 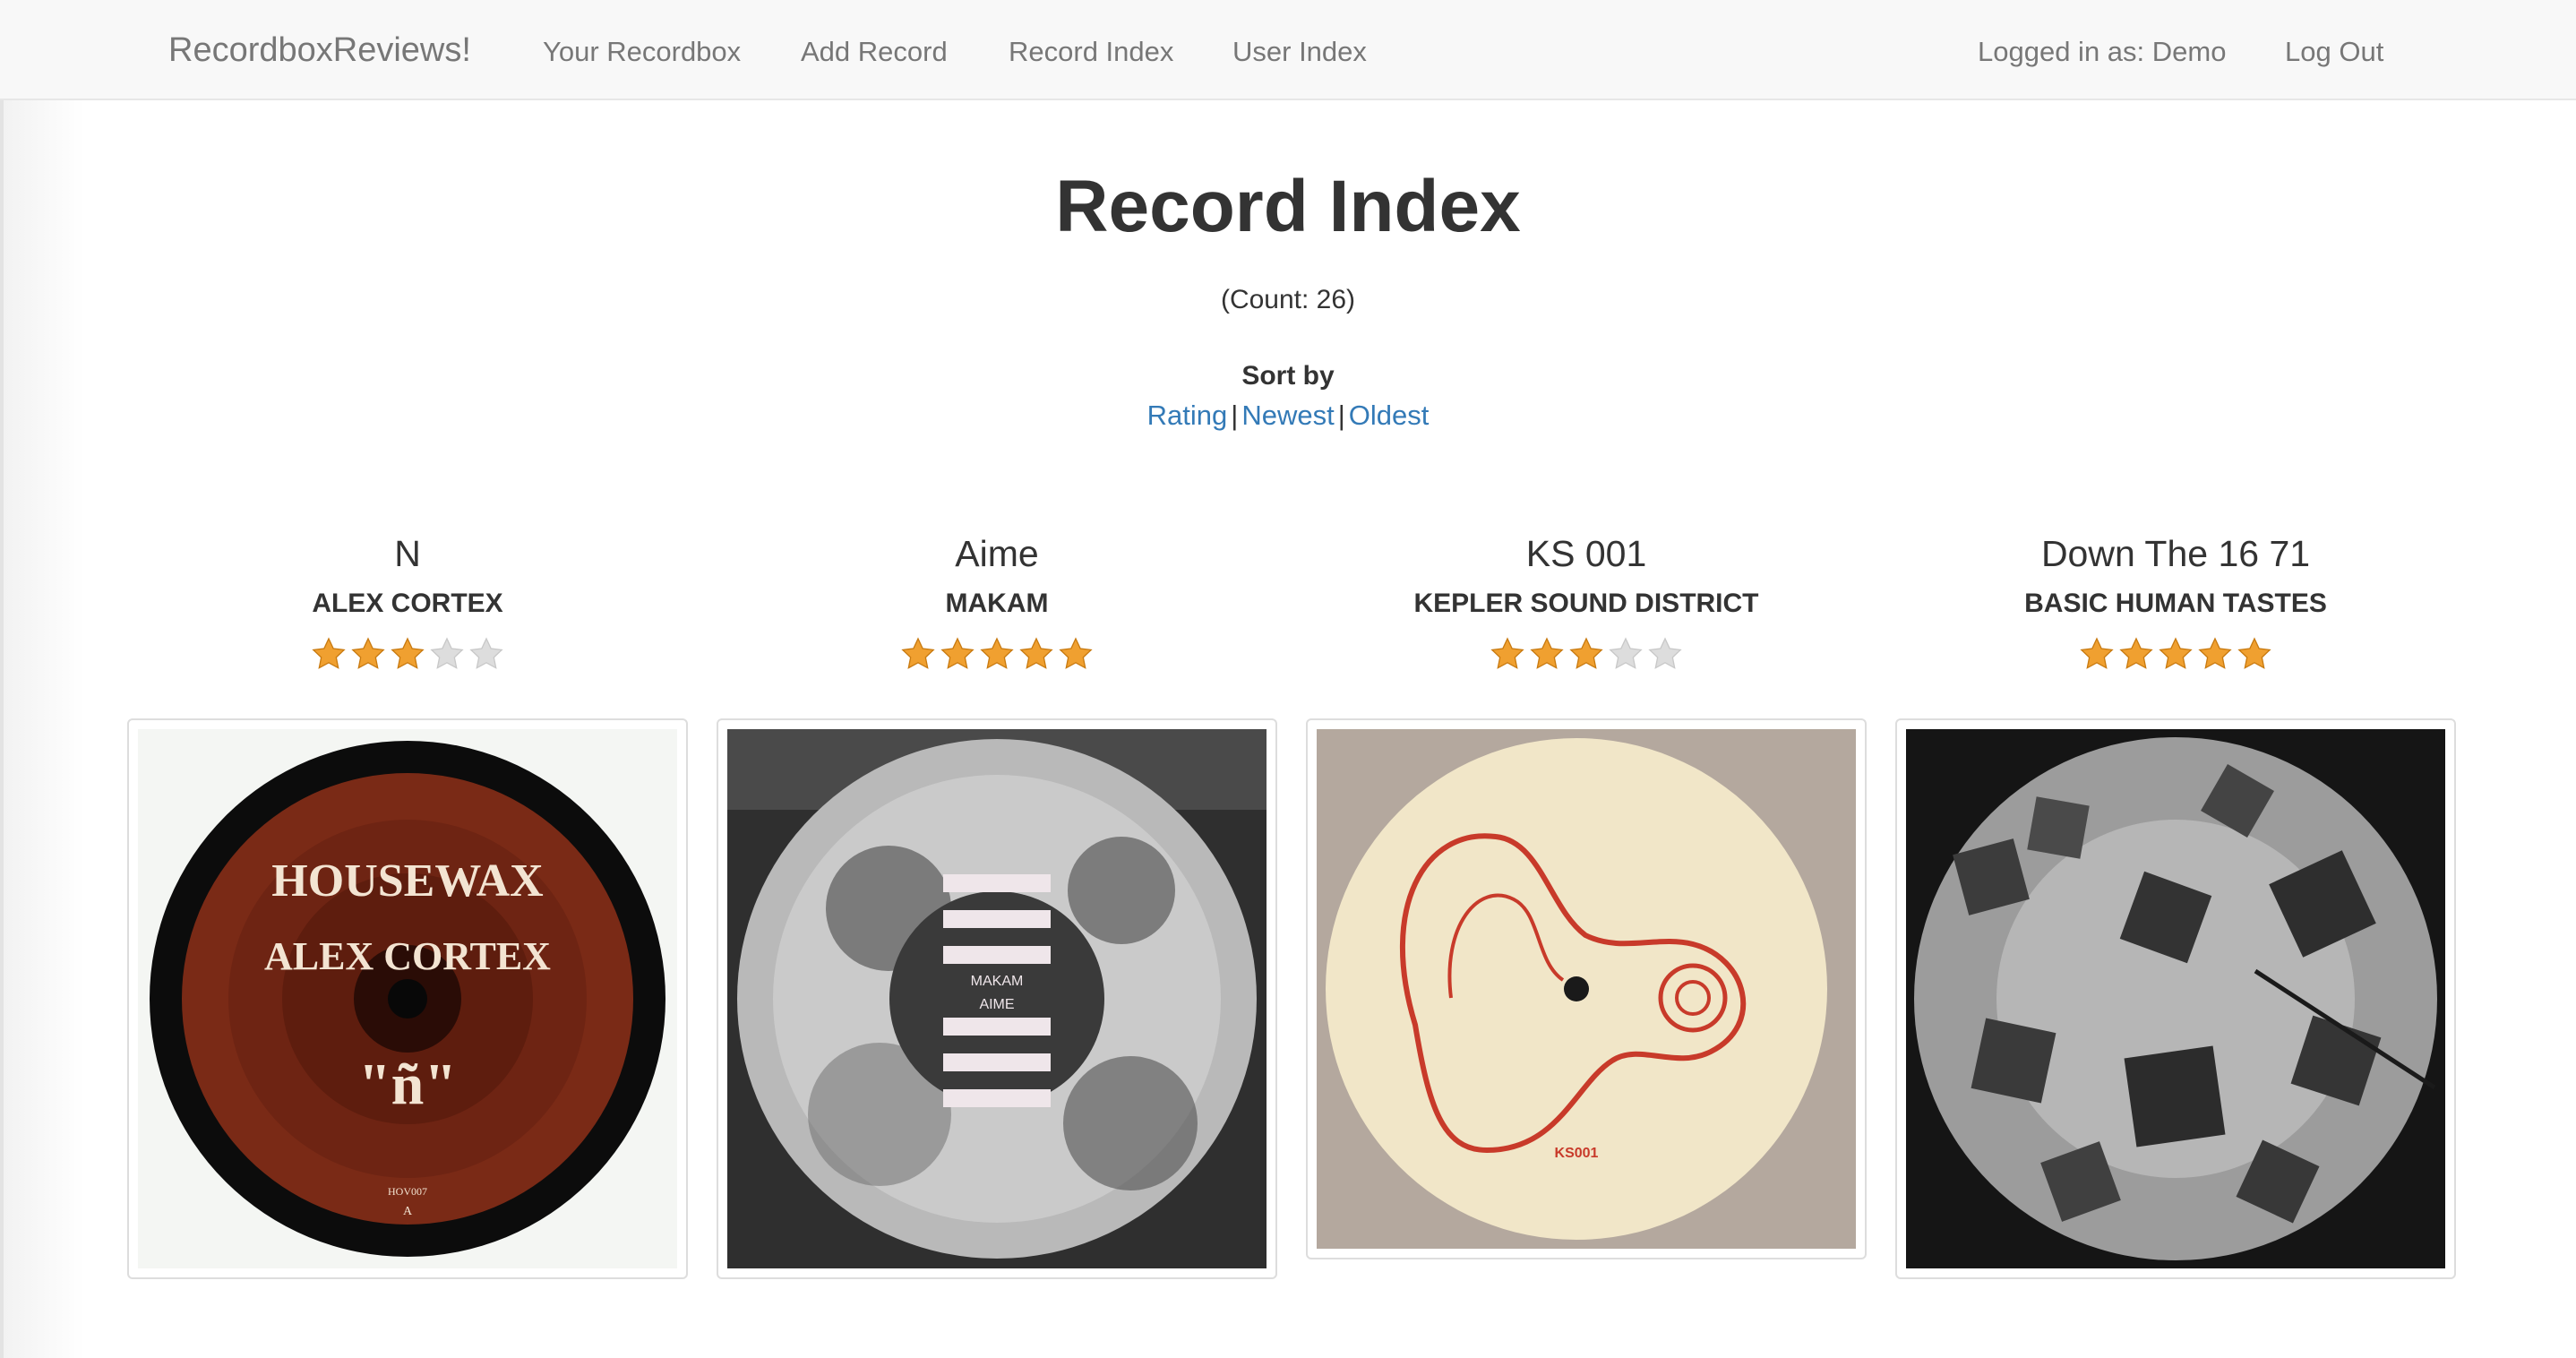 I want to click on cover-catalog: KS001, so click(x=1577, y=1154).